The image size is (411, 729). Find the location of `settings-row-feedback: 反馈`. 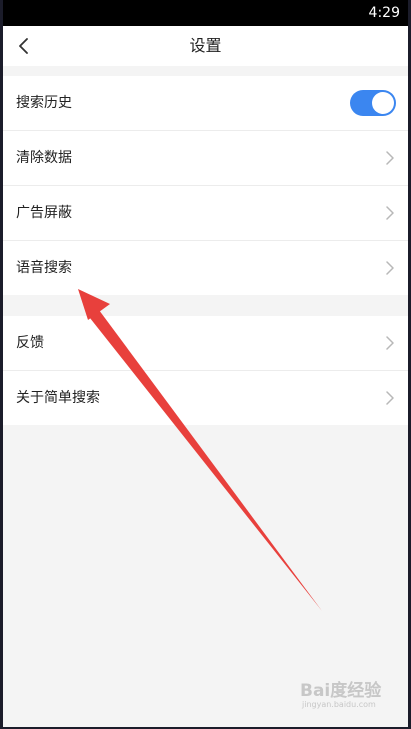

settings-row-feedback: 反馈 is located at coordinates (205, 343).